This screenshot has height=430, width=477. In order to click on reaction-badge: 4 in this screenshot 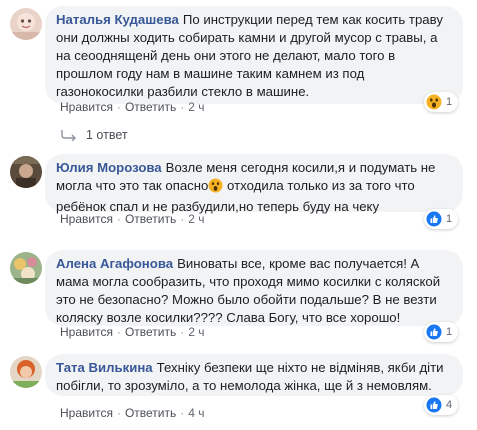, I will do `click(441, 405)`.